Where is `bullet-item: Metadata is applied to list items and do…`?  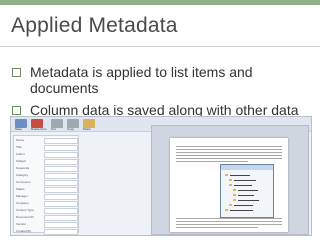
bullet-item: Metadata is applied to list items and do… is located at coordinates (160, 80).